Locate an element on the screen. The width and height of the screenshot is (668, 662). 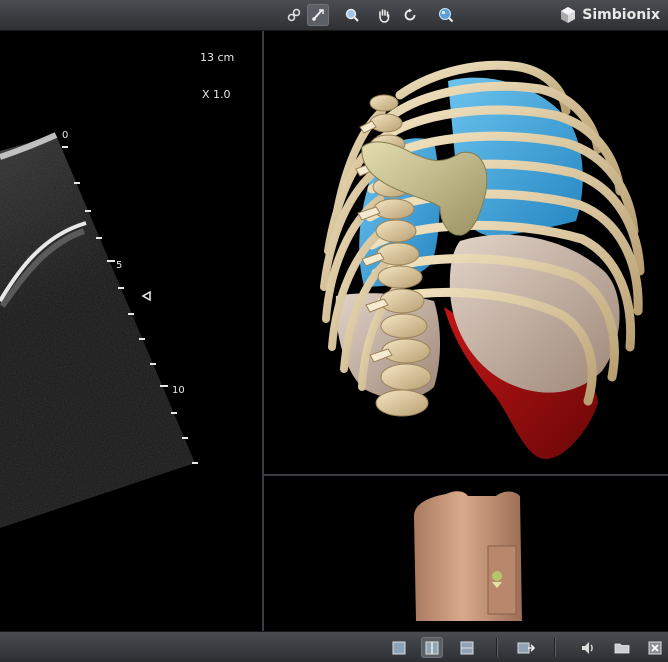
brand-name: Simbionix is located at coordinates (621, 15).